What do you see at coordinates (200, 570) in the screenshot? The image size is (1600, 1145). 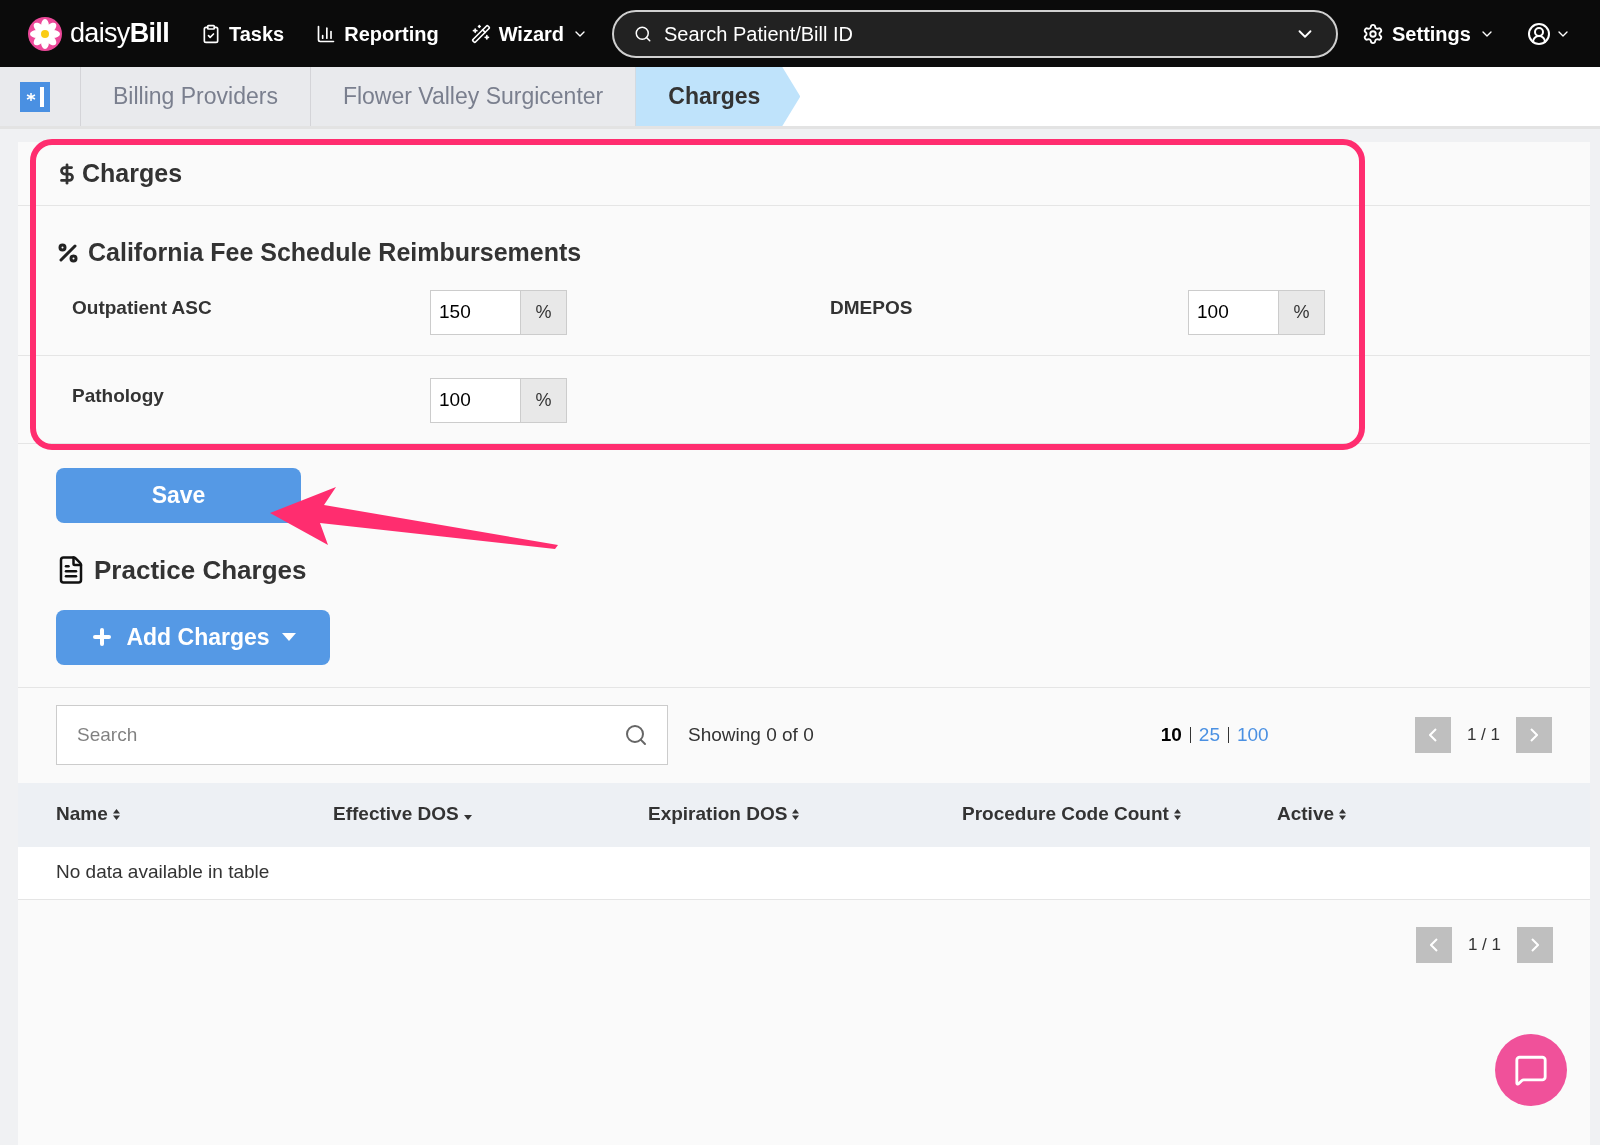 I see `section-title: Practice Charges` at bounding box center [200, 570].